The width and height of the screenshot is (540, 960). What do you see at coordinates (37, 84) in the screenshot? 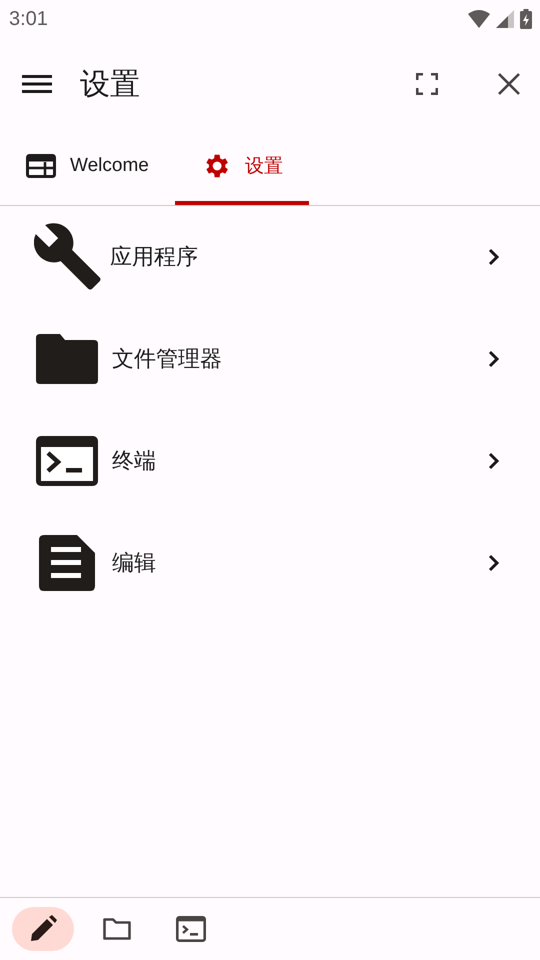
I see `menu-icon` at bounding box center [37, 84].